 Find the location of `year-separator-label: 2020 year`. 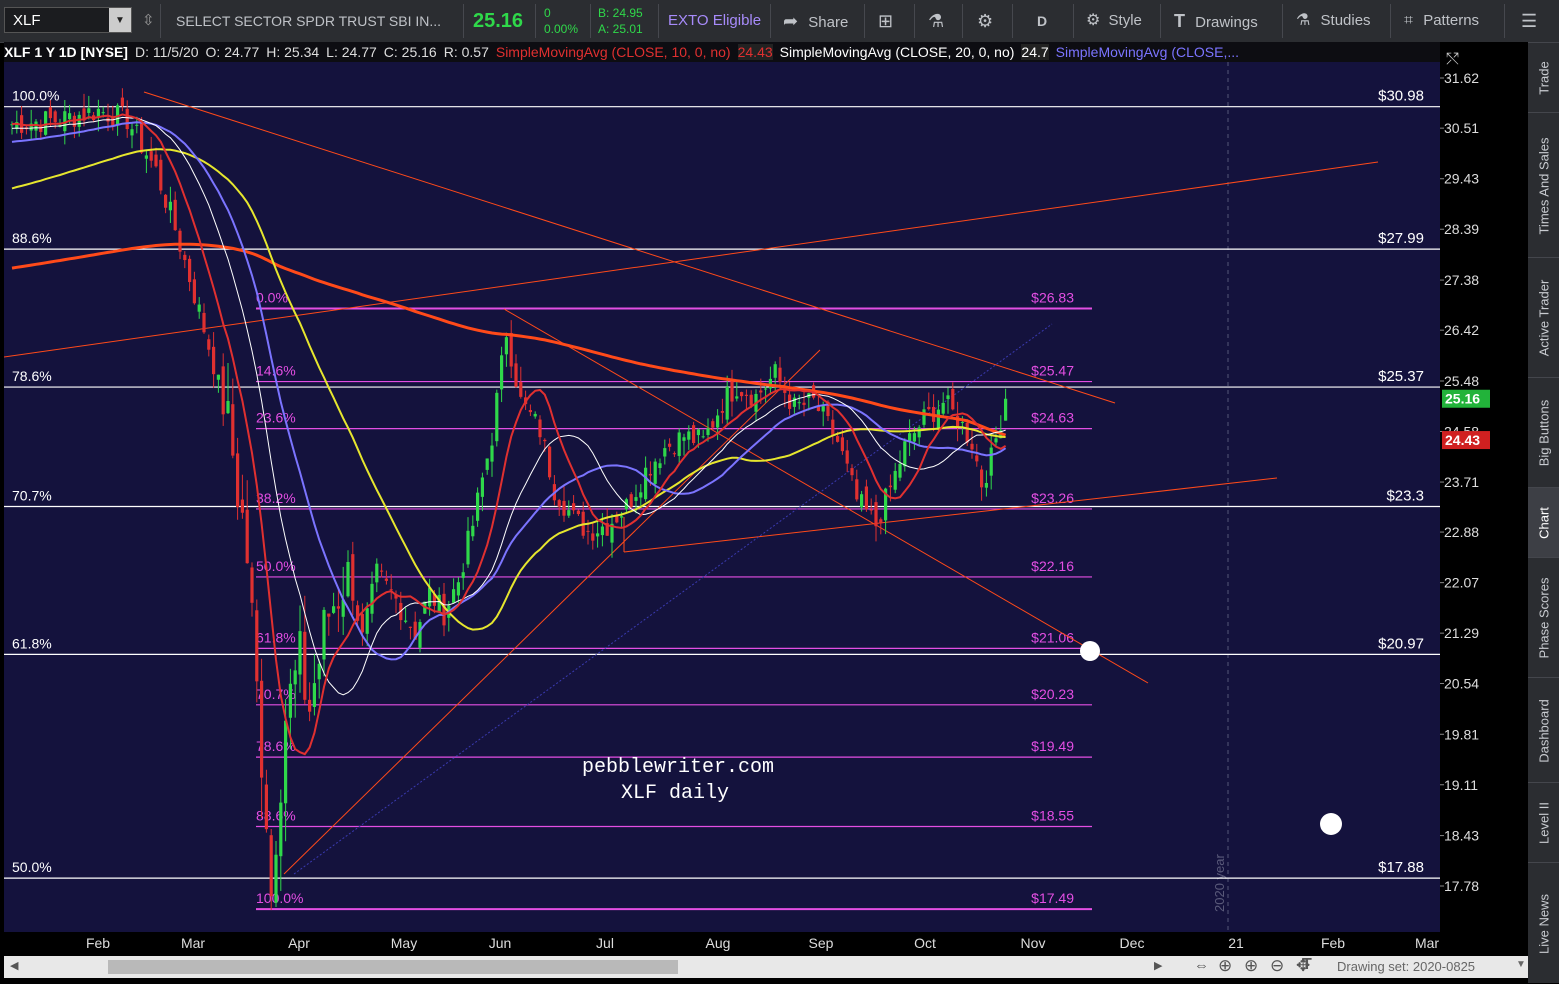

year-separator-label: 2020 year is located at coordinates (1219, 883).